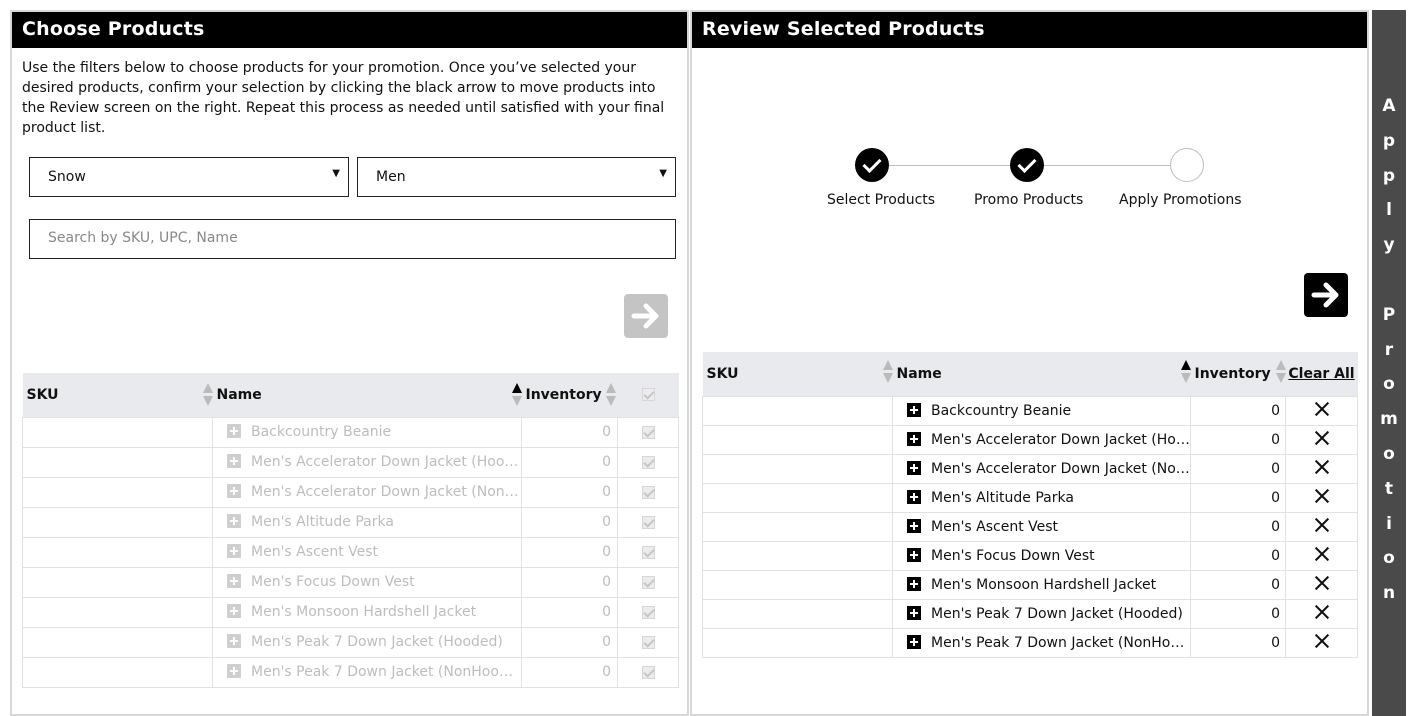  Describe the element at coordinates (1321, 374) in the screenshot. I see `clear-all-link: Clear All` at that location.